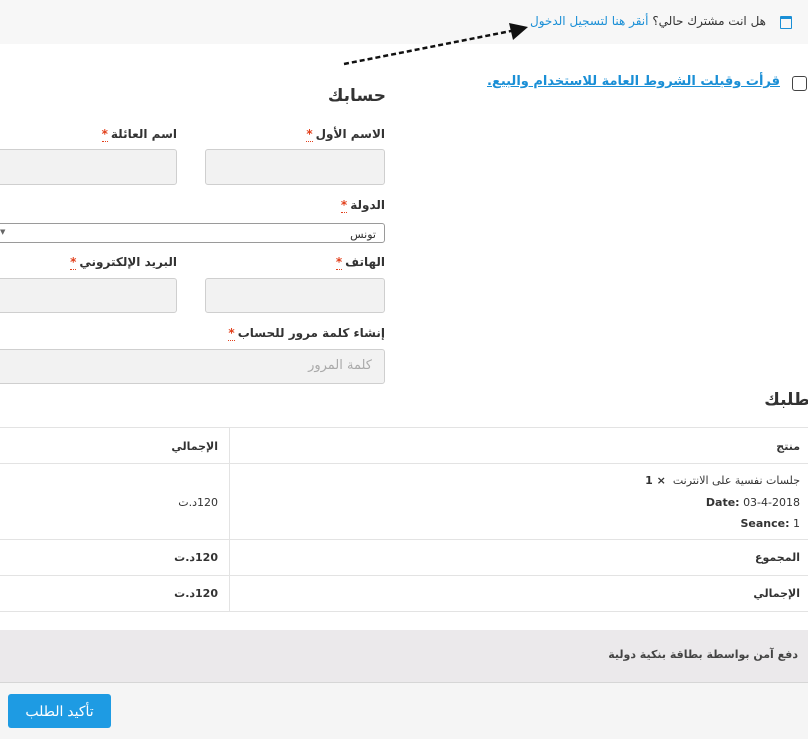  What do you see at coordinates (3, 232) in the screenshot?
I see `chevron-down-icon: ▼` at bounding box center [3, 232].